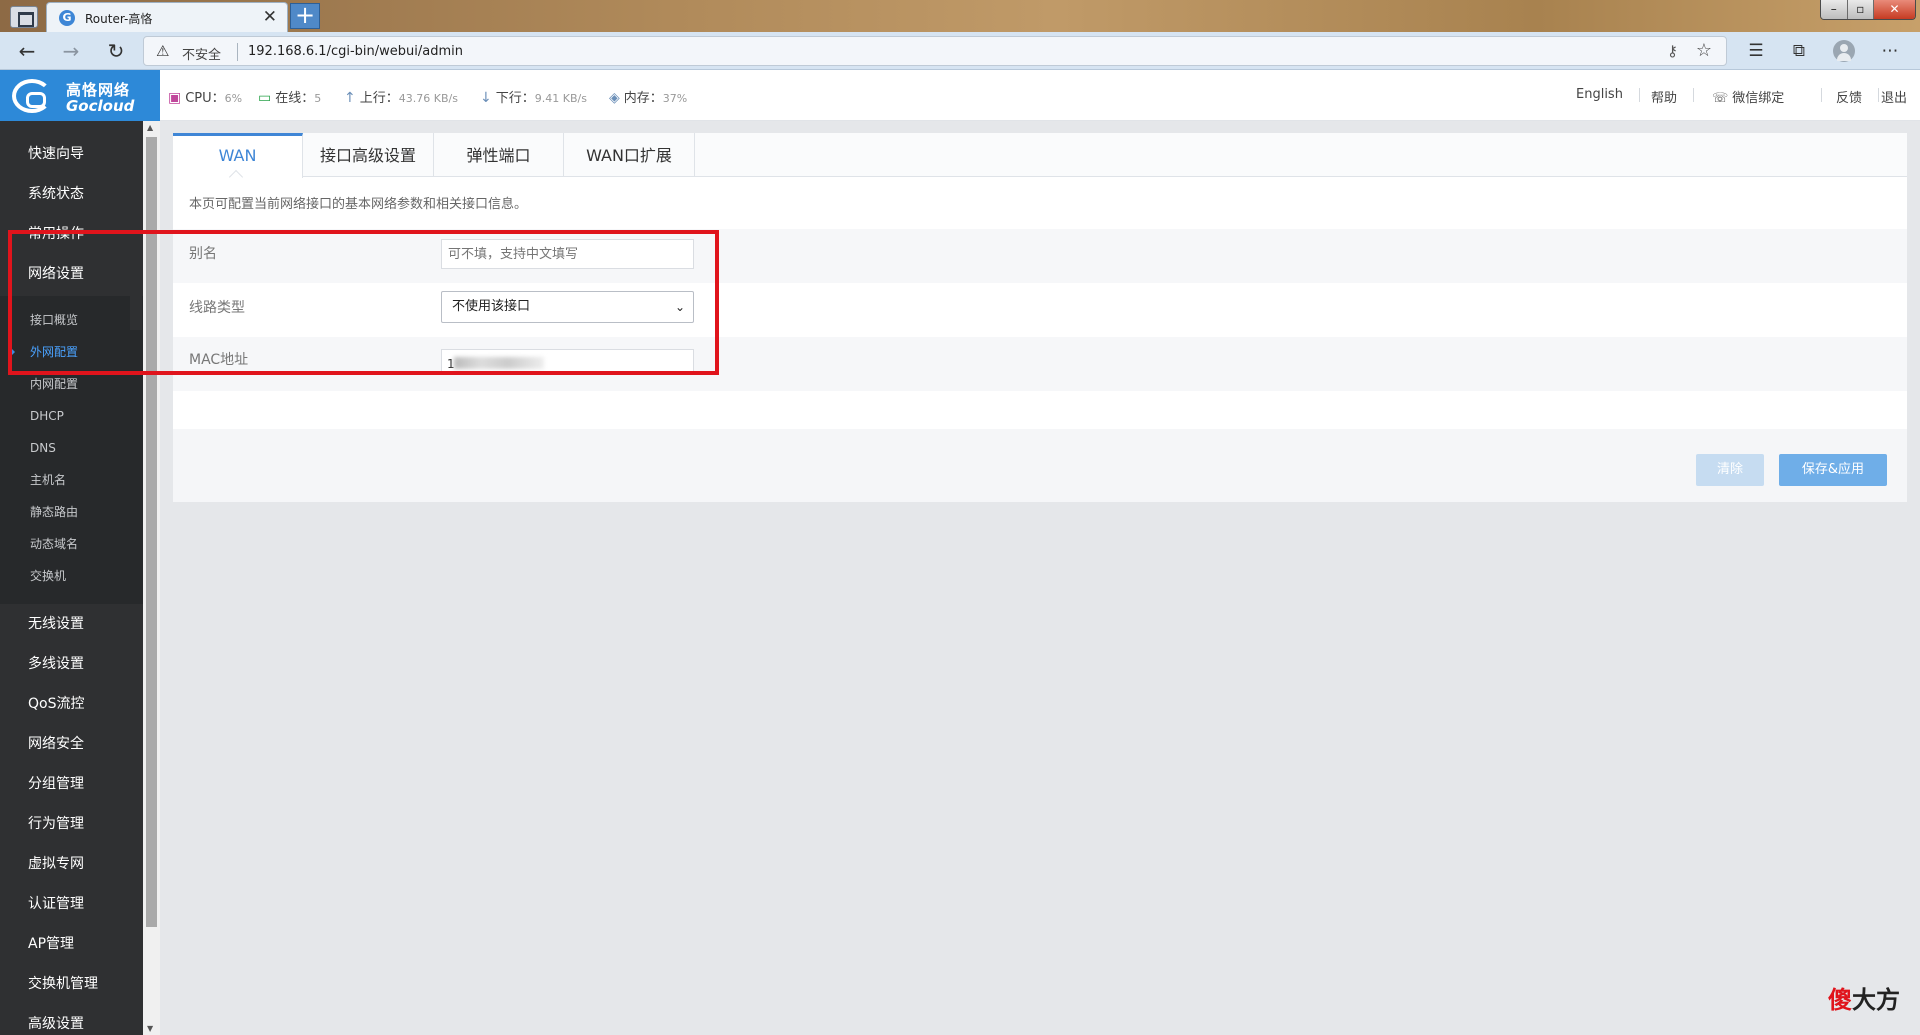 The image size is (1920, 1035). What do you see at coordinates (614, 98) in the screenshot?
I see `memory-icon: ◈` at bounding box center [614, 98].